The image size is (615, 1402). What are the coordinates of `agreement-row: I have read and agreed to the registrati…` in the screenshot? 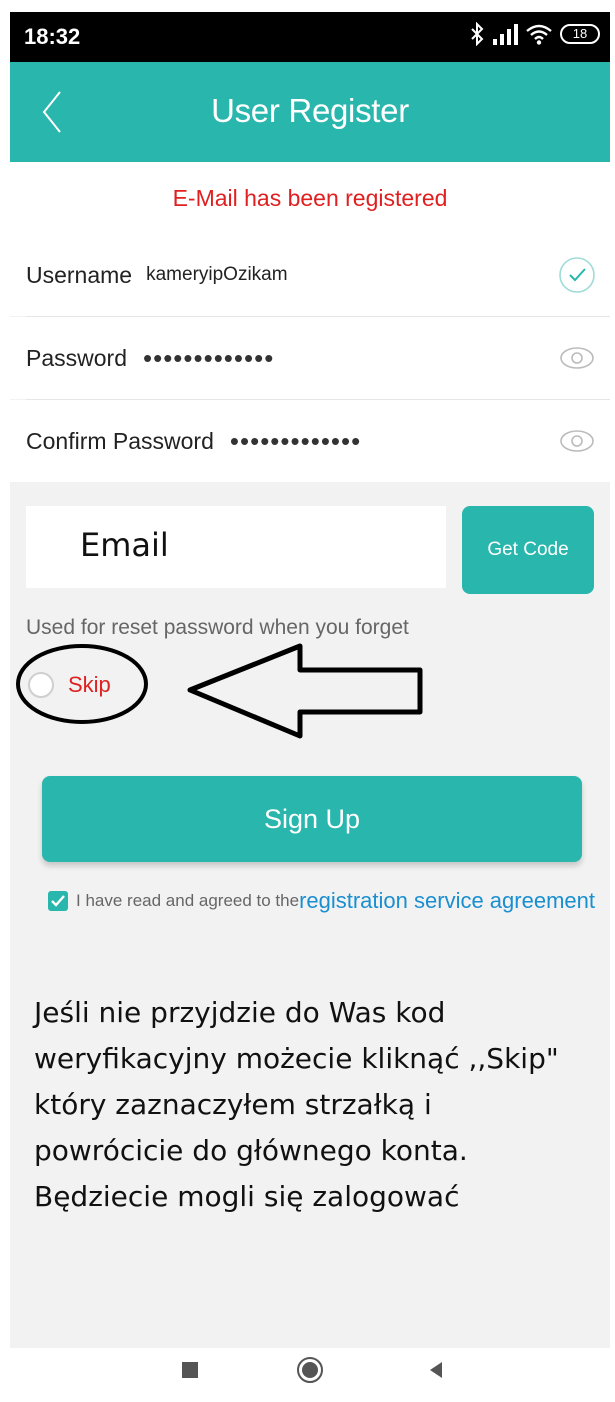 It's located at (321, 901).